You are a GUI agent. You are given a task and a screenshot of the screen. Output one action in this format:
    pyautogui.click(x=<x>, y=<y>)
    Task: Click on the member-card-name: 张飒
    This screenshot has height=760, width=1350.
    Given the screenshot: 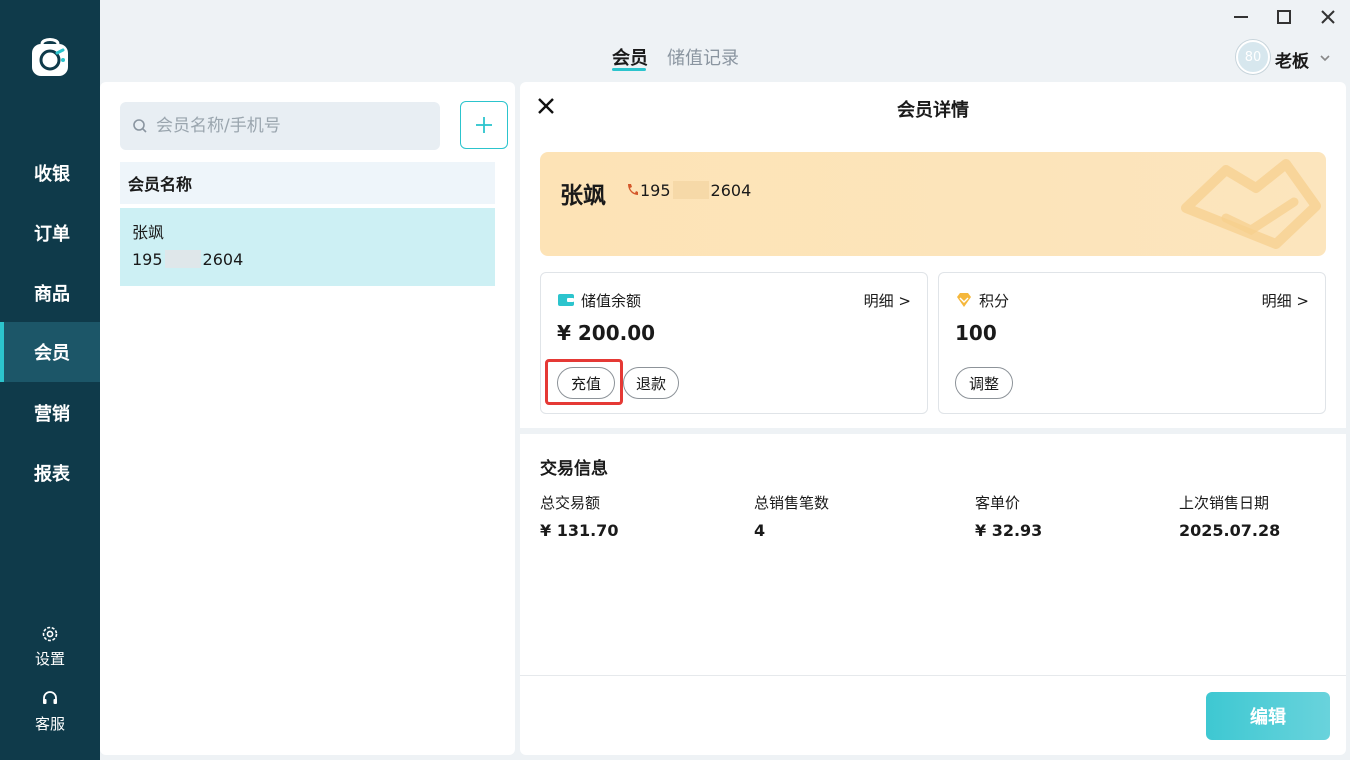 What is the action you would take?
    pyautogui.click(x=583, y=196)
    